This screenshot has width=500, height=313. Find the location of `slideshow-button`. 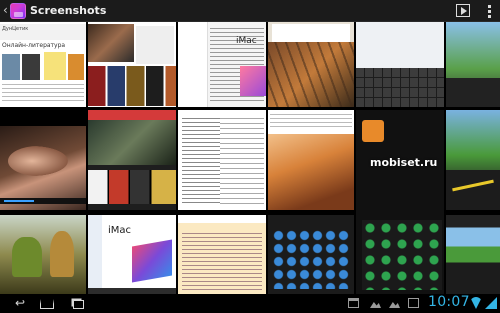

slideshow-button is located at coordinates (463, 11).